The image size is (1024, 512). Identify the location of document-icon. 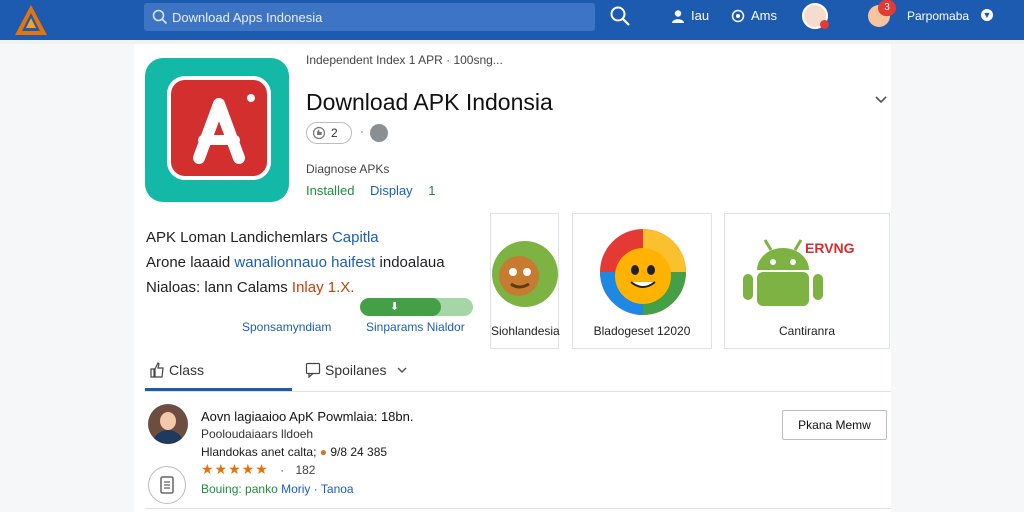
(167, 485).